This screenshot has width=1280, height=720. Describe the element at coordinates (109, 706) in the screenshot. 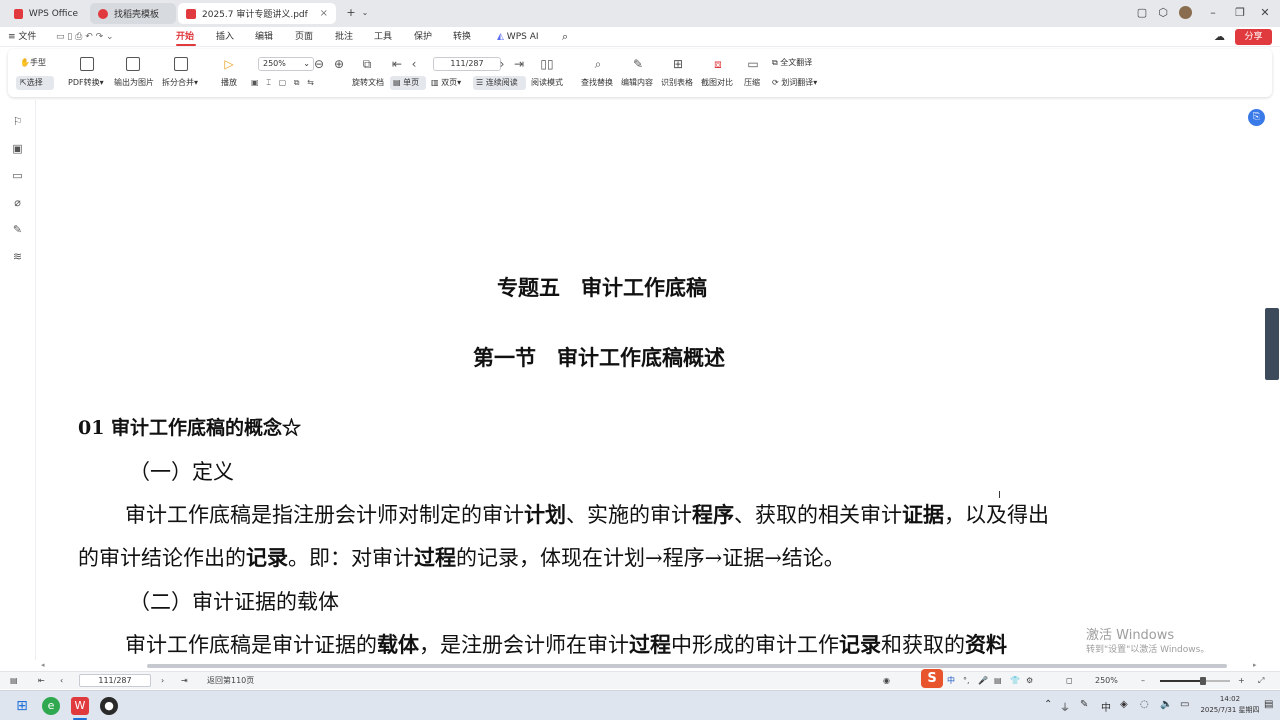

I see `obs-icon: ●` at that location.